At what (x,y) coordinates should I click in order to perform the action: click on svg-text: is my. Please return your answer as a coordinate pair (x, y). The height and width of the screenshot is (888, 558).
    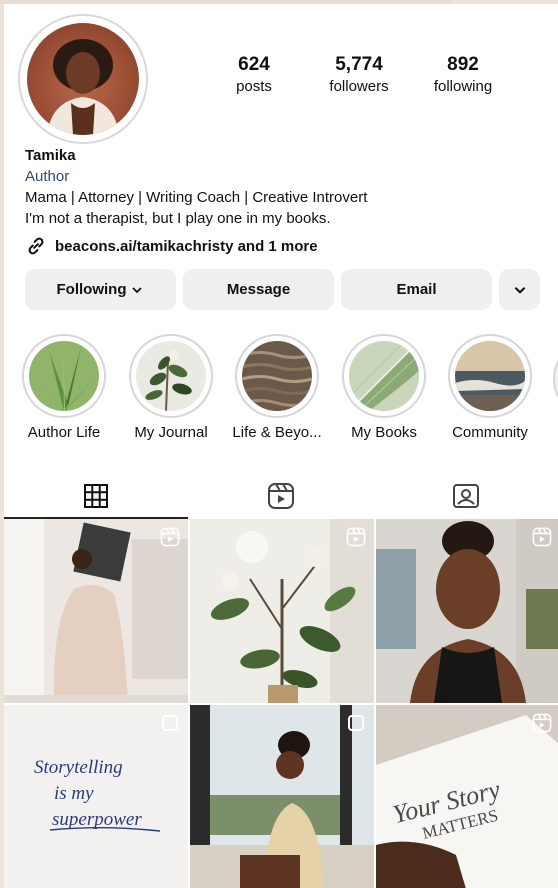
    Looking at the image, I should click on (74, 793).